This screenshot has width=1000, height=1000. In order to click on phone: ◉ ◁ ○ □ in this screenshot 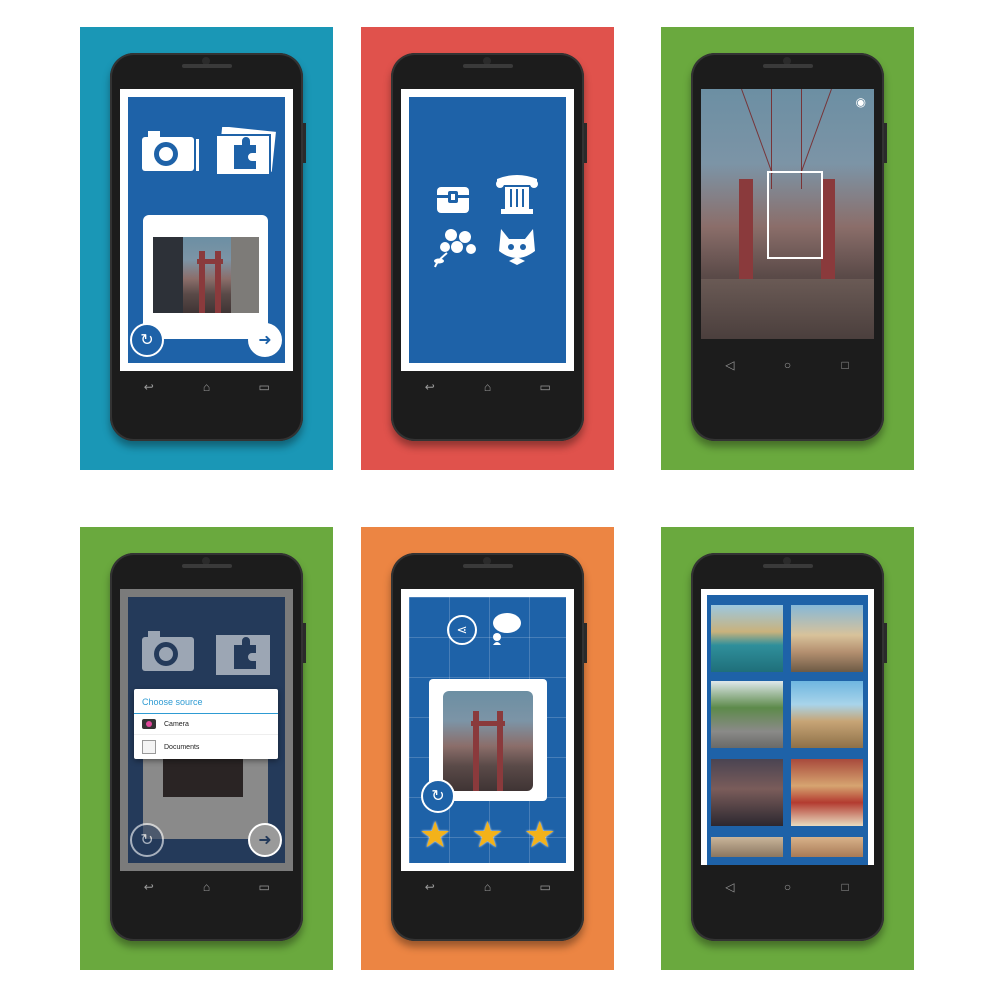, I will do `click(789, 247)`.